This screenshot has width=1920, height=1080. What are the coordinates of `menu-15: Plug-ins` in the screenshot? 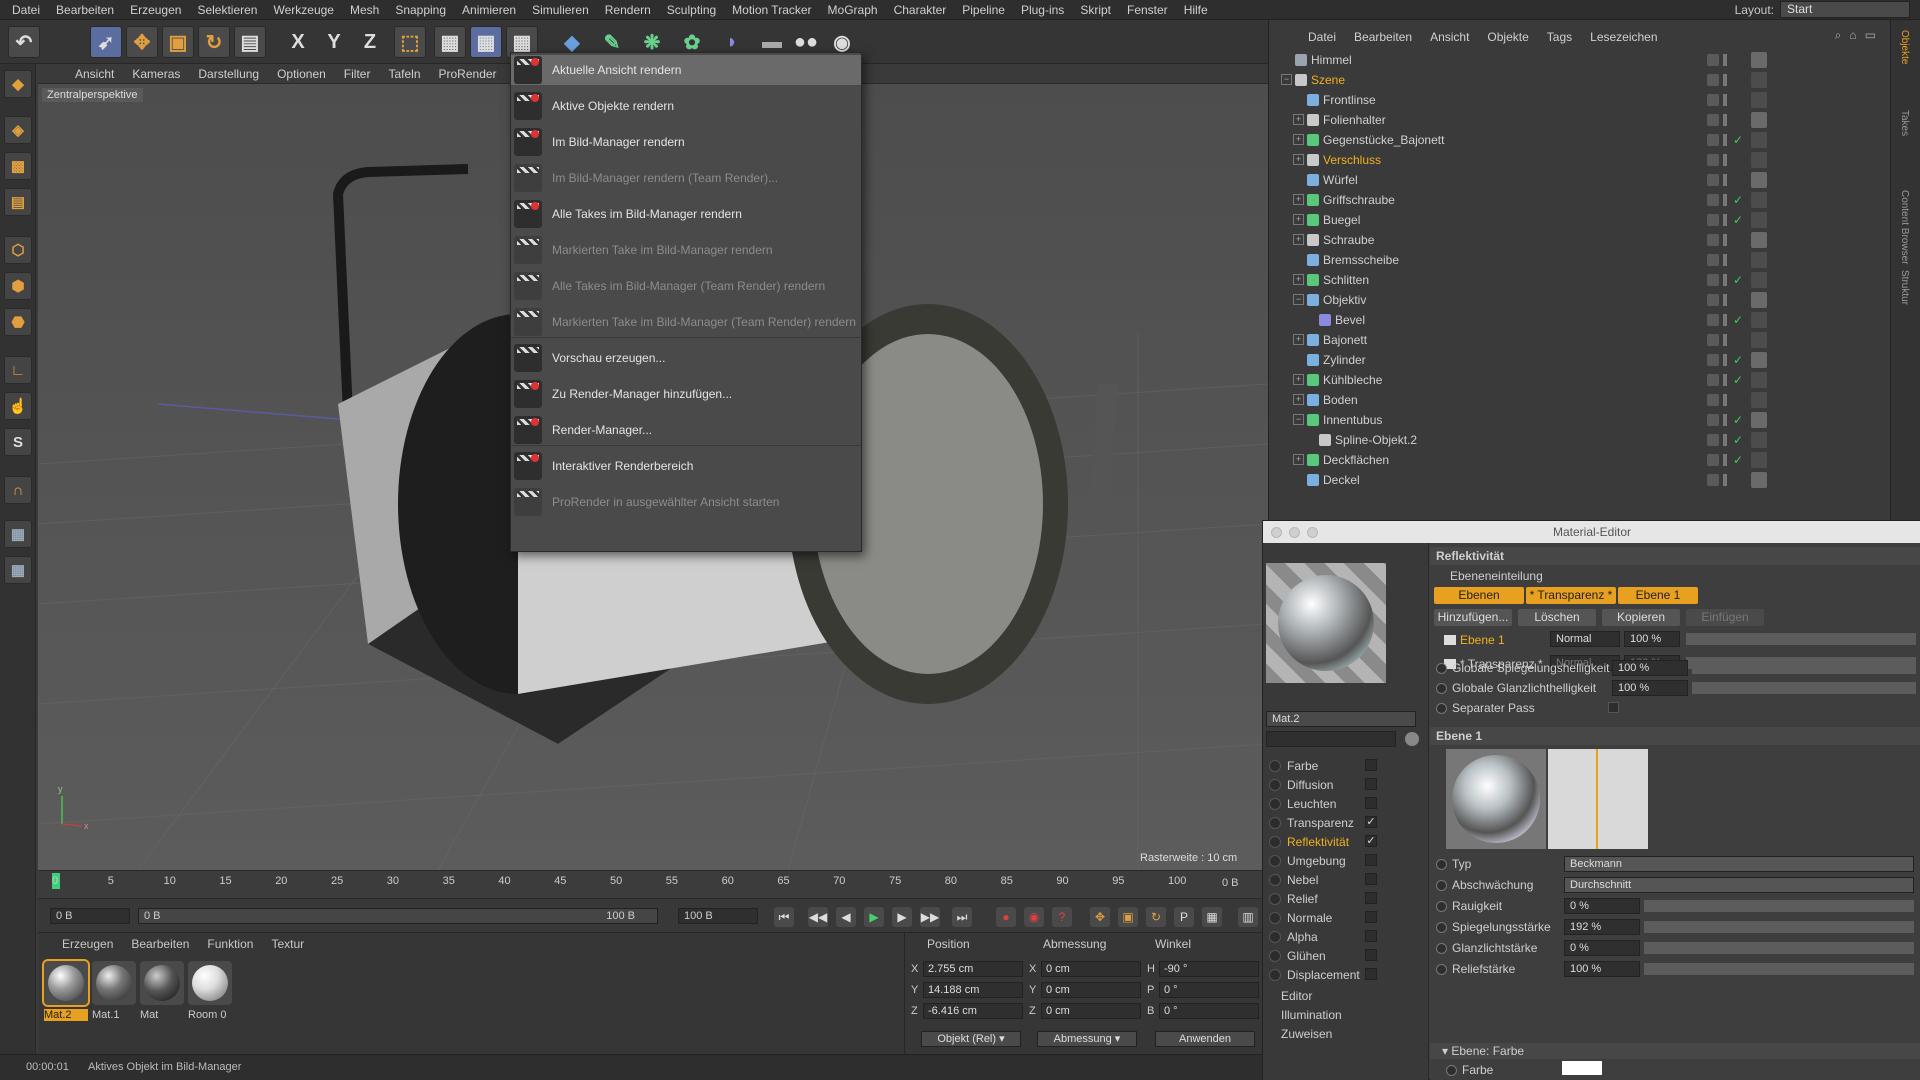 It's located at (1042, 10).